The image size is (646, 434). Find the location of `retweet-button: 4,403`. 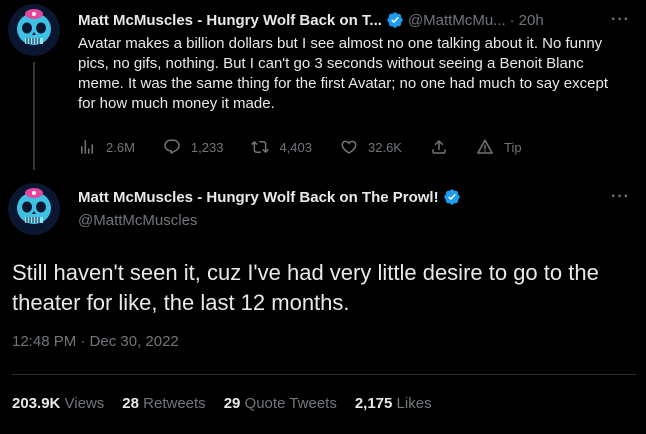

retweet-button: 4,403 is located at coordinates (281, 147).